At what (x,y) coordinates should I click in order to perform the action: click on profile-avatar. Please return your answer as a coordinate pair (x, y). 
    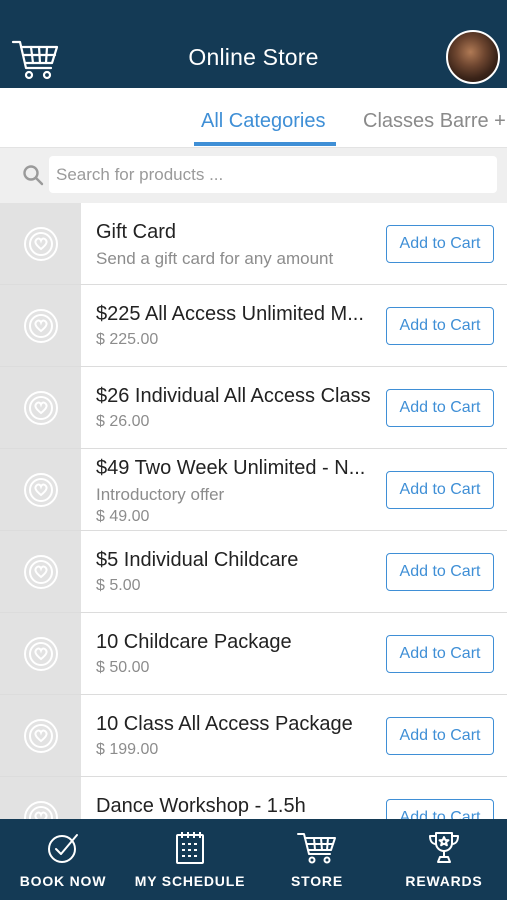
    Looking at the image, I should click on (473, 57).